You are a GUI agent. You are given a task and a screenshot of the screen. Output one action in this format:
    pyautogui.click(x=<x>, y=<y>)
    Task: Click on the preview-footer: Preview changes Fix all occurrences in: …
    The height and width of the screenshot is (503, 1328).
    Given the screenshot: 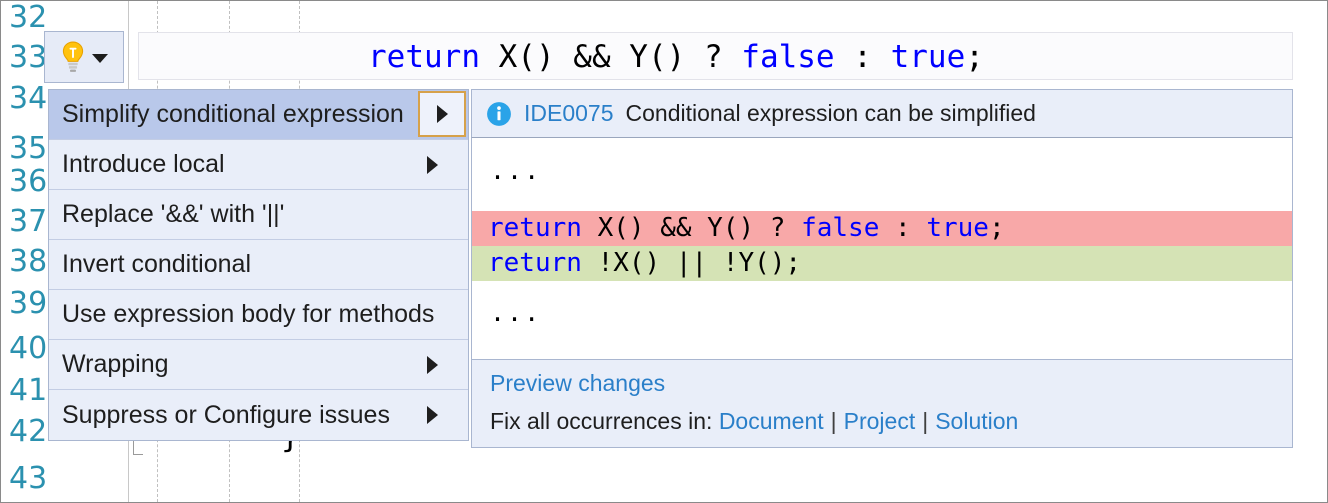 What is the action you would take?
    pyautogui.click(x=882, y=403)
    